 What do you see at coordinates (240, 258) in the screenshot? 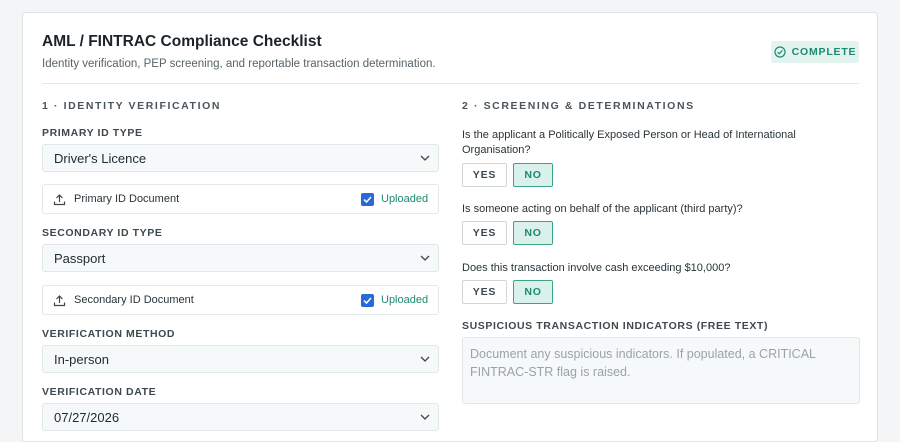
I see `secondary-id-select: Passport` at bounding box center [240, 258].